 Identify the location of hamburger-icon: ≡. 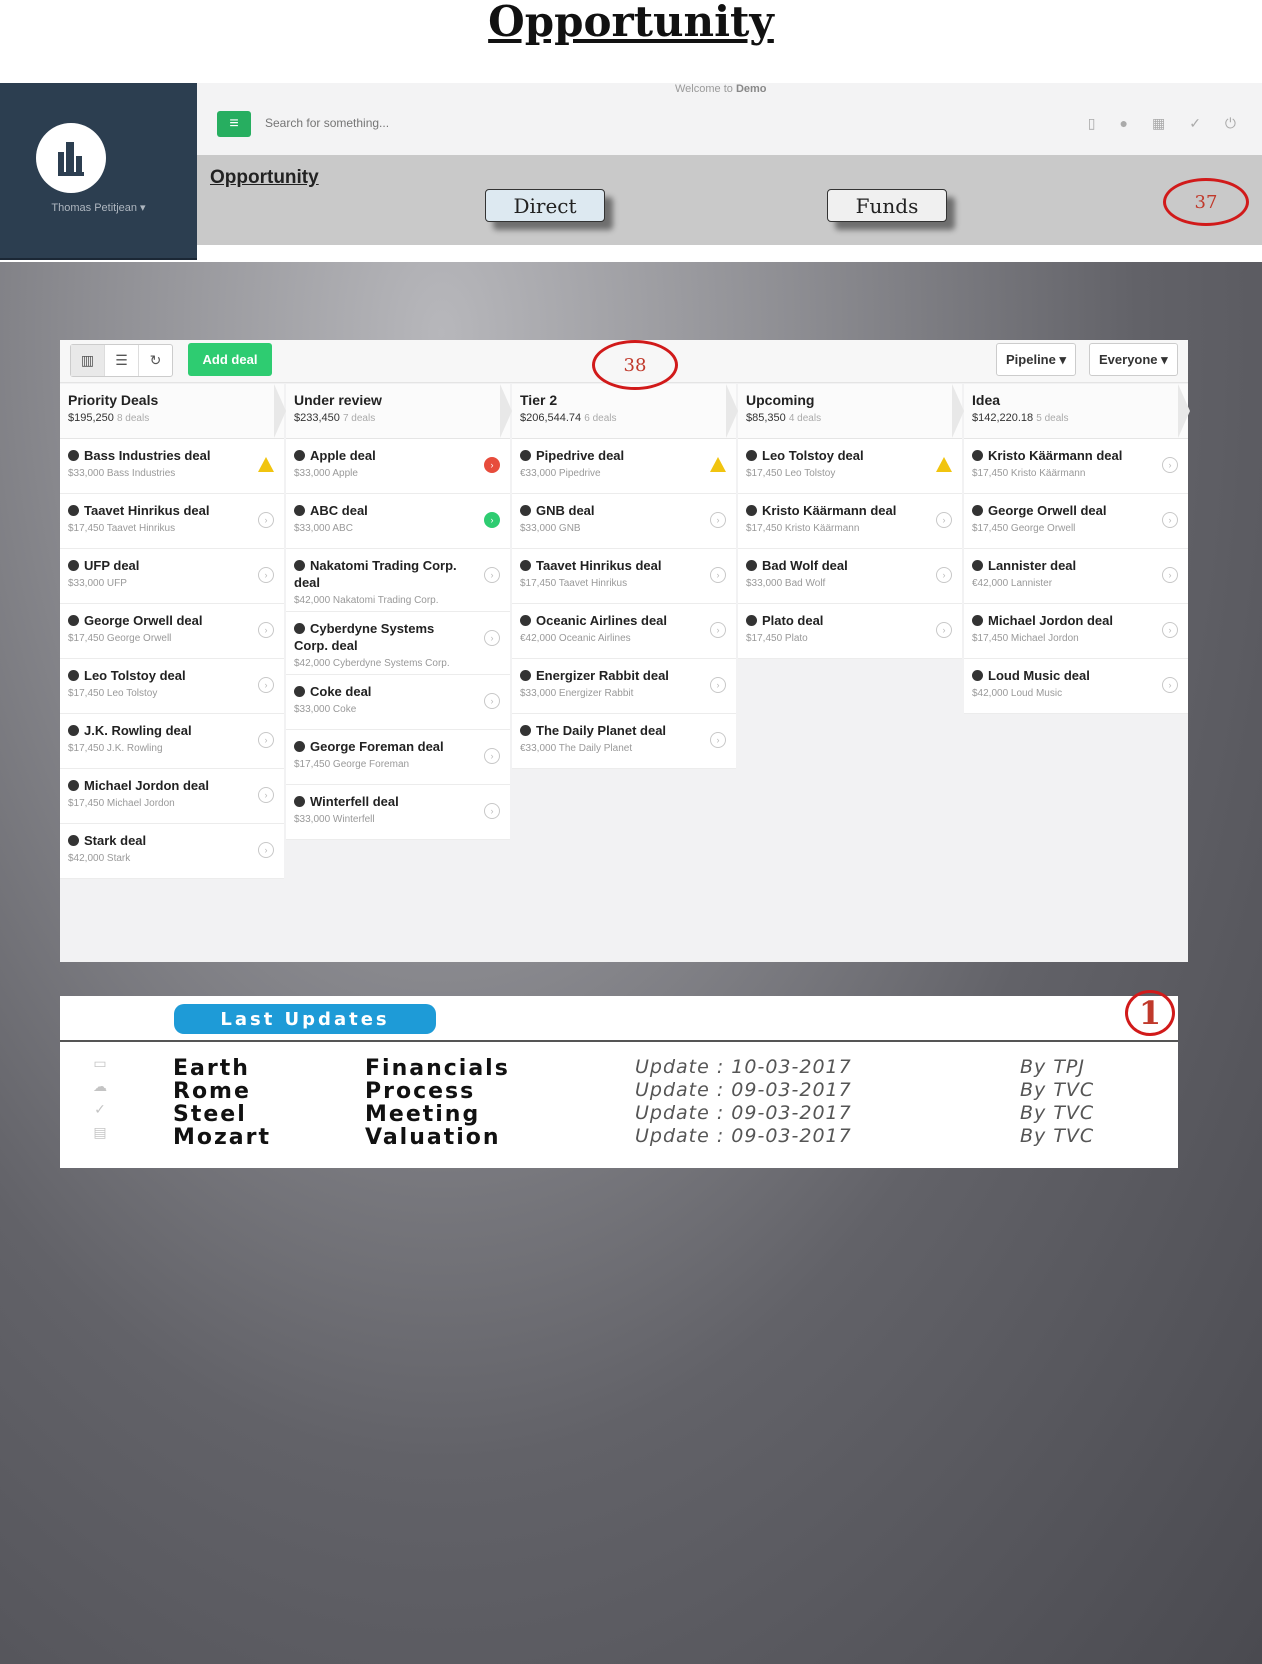
(234, 123).